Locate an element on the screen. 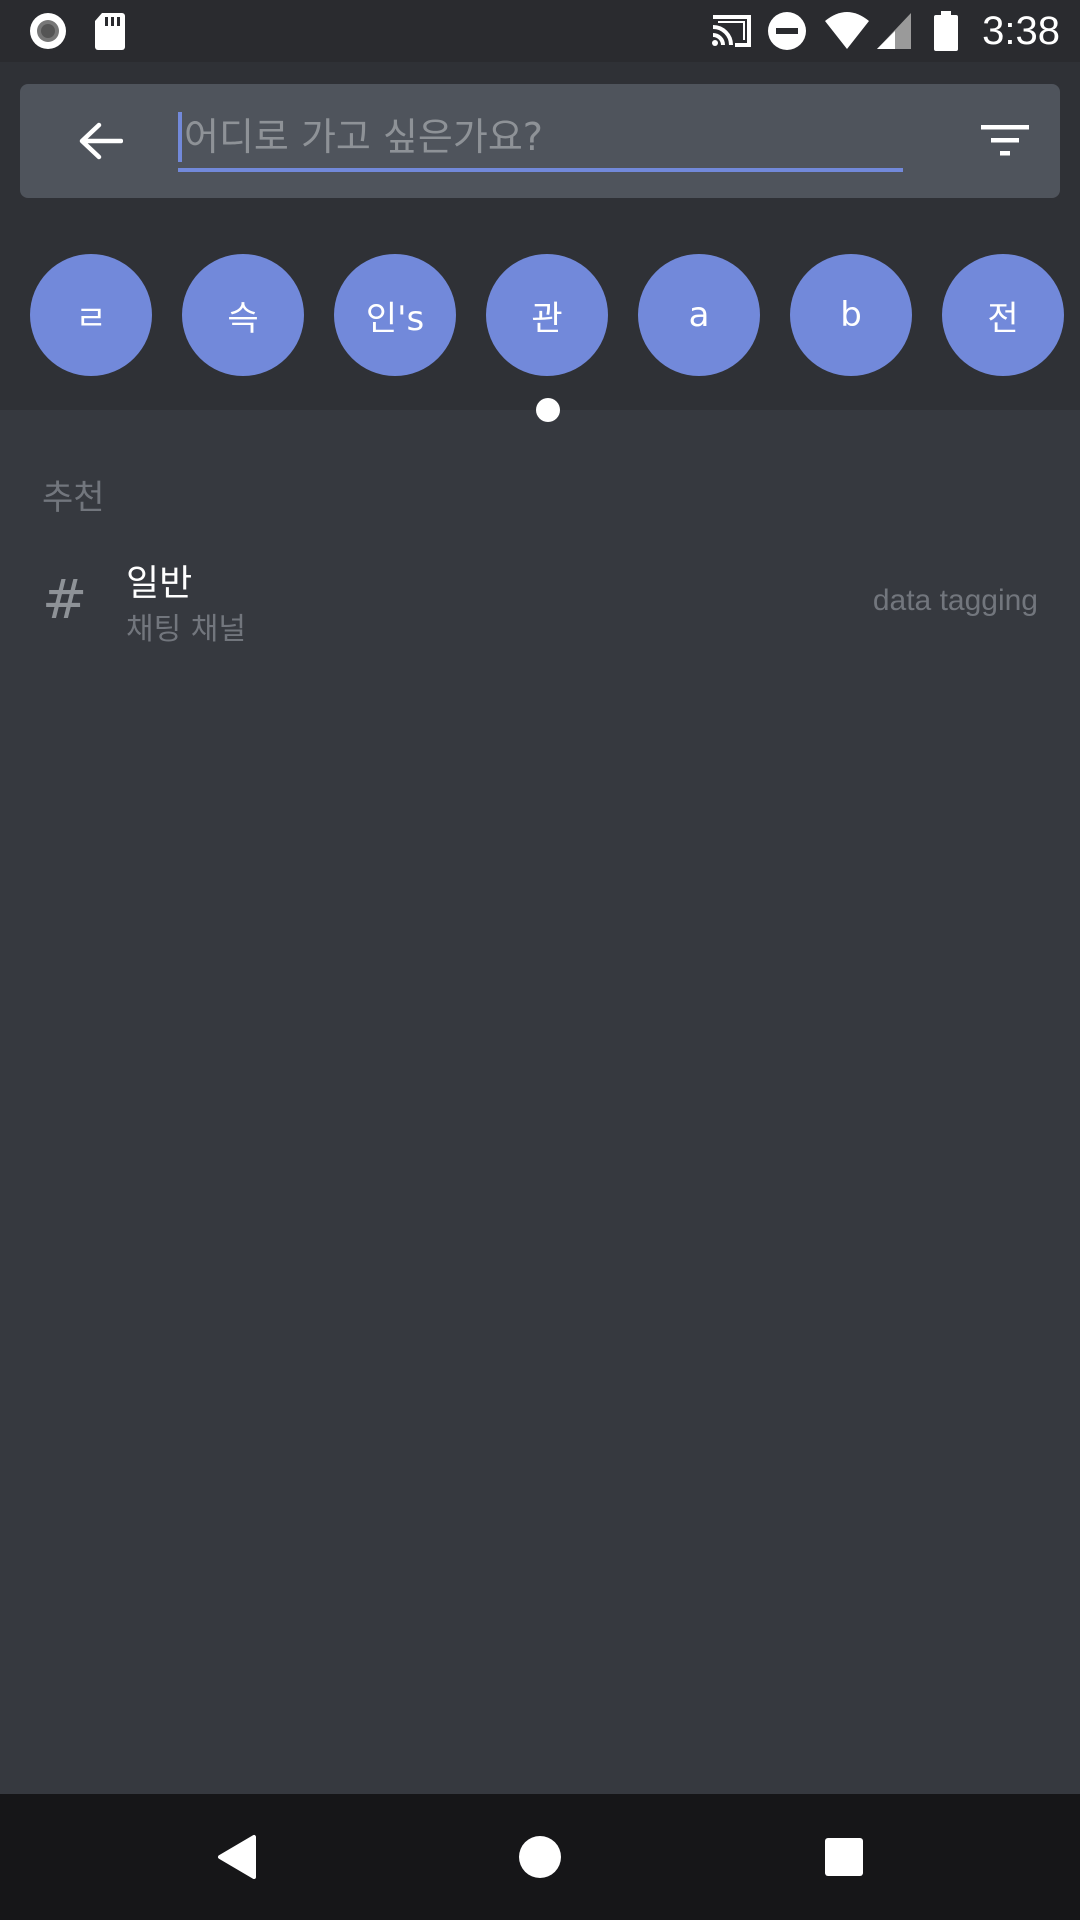 Image resolution: width=1080 pixels, height=1920 pixels. nav-home-button is located at coordinates (540, 1857).